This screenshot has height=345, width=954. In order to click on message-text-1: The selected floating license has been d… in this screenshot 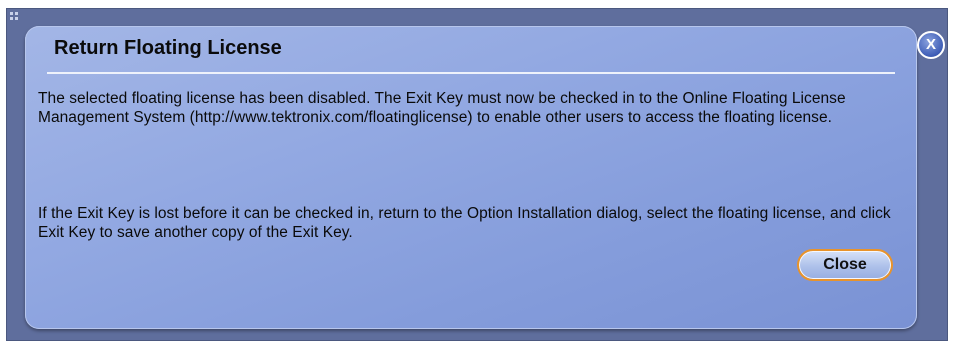, I will do `click(442, 108)`.